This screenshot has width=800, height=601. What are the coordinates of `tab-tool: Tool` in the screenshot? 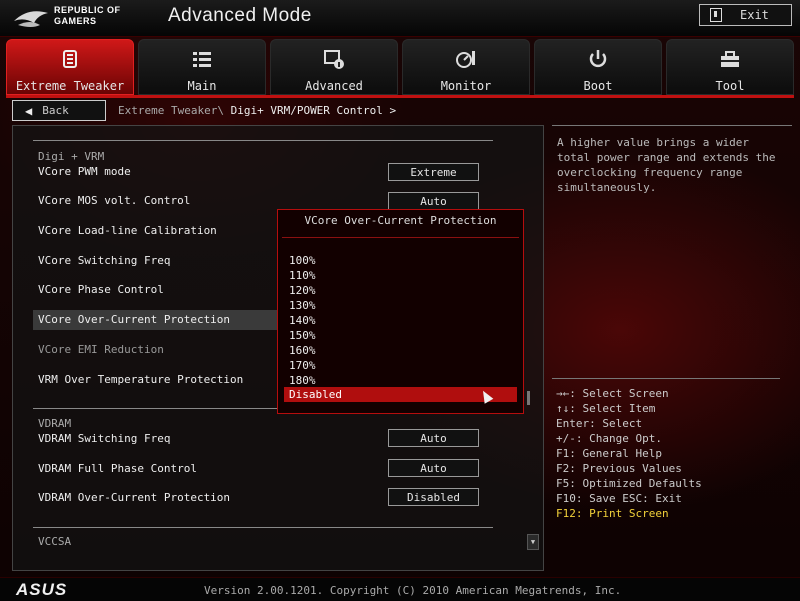 It's located at (730, 67).